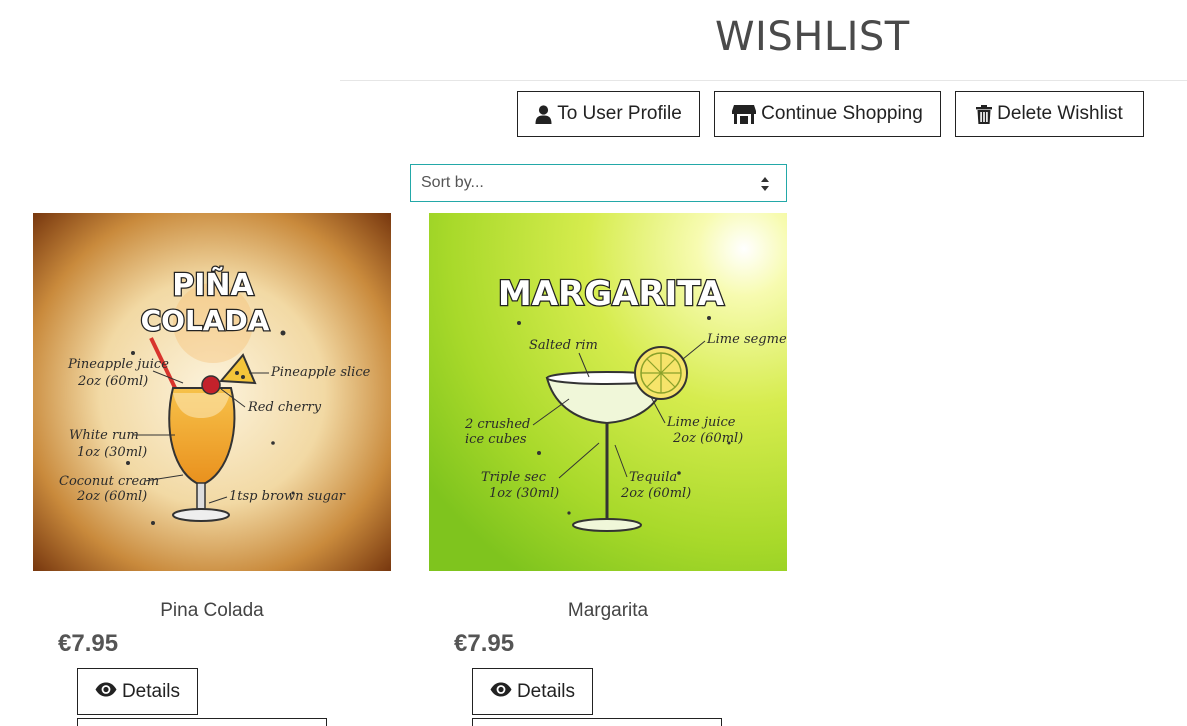 The height and width of the screenshot is (726, 1187). What do you see at coordinates (205, 320) in the screenshot?
I see `pina-title-line2: COLADA` at bounding box center [205, 320].